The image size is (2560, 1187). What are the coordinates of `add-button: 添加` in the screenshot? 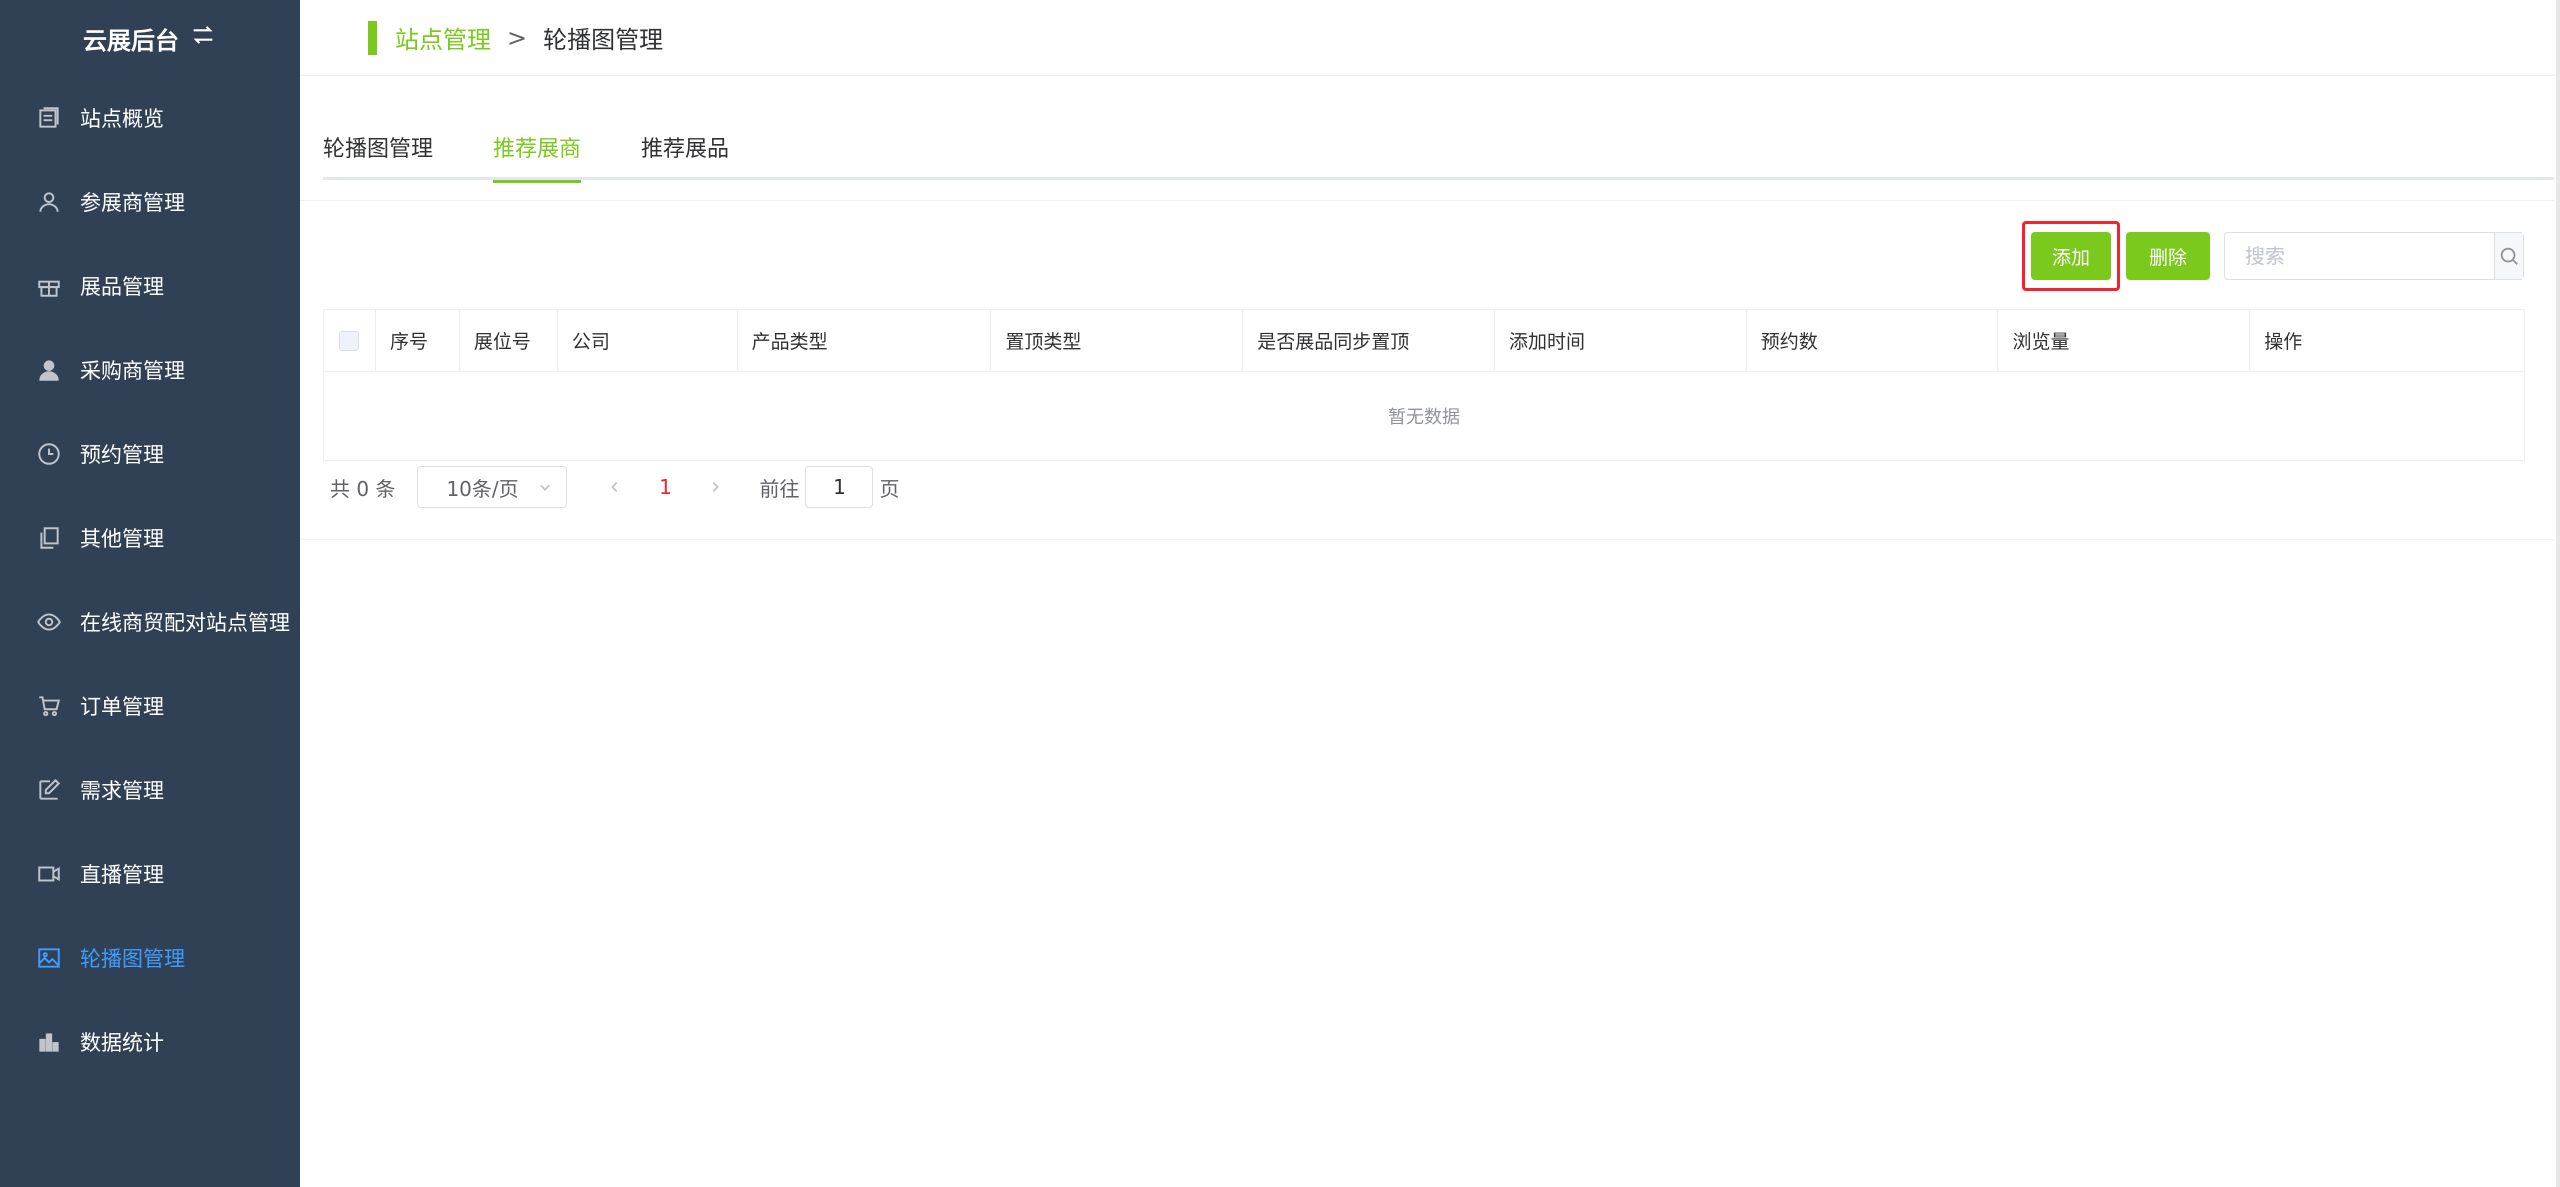 It's located at (2071, 256).